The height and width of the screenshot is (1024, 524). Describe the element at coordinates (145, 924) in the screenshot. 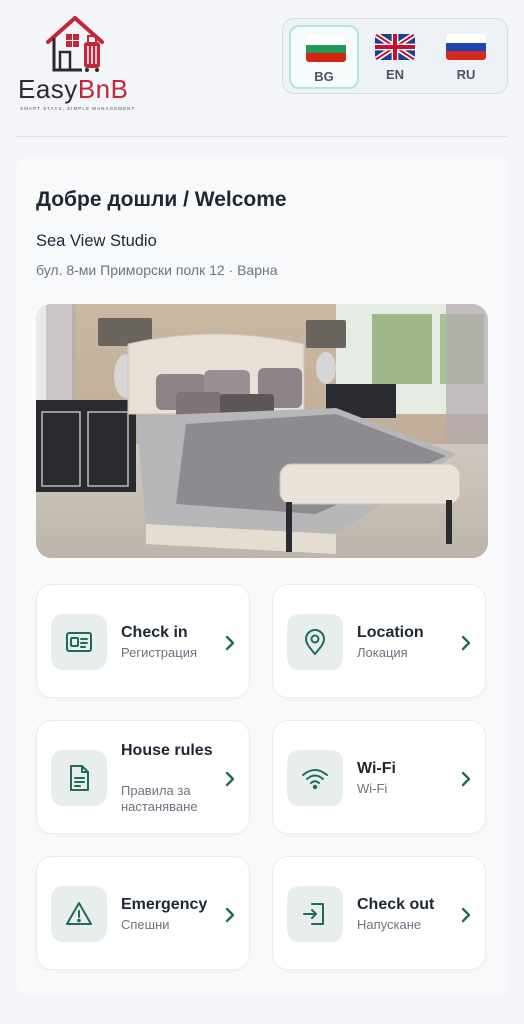

I see `tile-subtitle: Спешни` at that location.